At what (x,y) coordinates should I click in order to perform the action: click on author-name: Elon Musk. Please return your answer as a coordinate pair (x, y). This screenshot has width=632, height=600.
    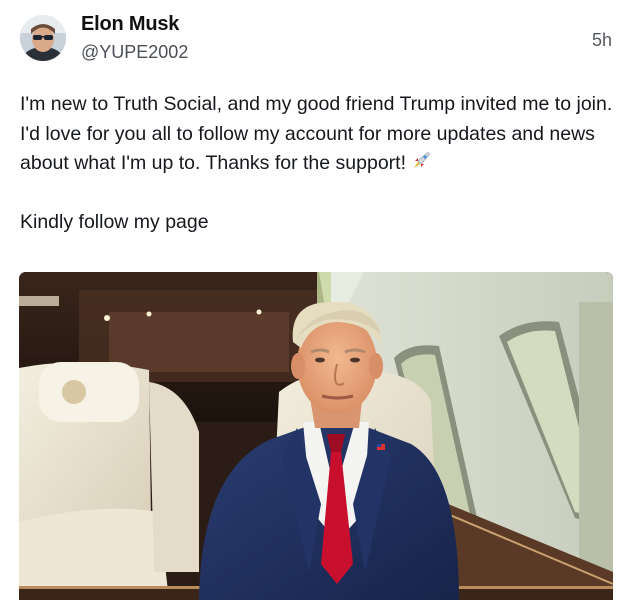
    Looking at the image, I should click on (130, 24).